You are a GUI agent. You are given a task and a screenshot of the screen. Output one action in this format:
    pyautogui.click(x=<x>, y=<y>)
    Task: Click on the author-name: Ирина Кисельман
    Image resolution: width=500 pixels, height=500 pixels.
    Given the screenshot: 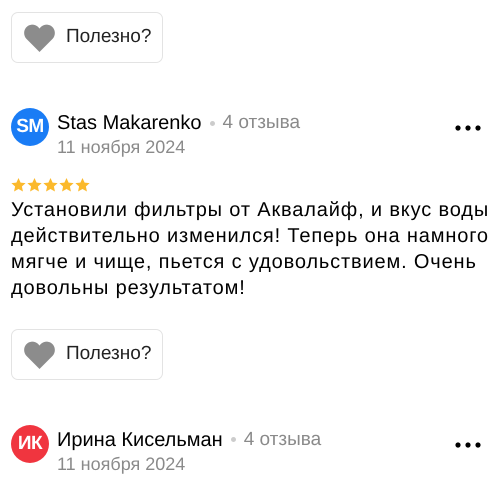 What is the action you would take?
    pyautogui.click(x=140, y=439)
    